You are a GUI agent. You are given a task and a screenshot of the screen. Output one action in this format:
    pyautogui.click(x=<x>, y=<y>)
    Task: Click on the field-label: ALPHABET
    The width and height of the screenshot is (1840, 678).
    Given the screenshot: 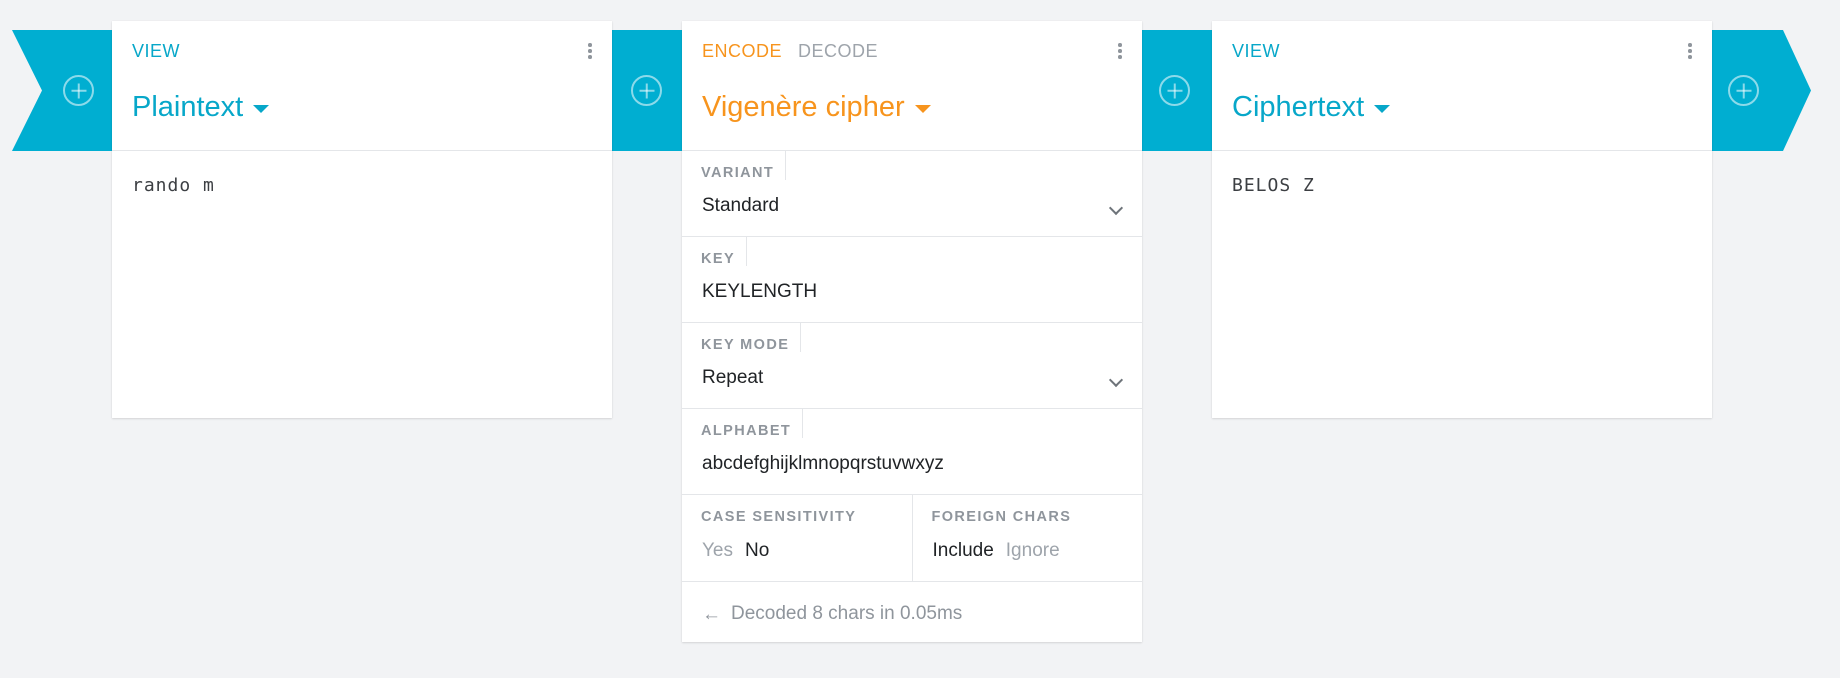 What is the action you would take?
    pyautogui.click(x=752, y=424)
    